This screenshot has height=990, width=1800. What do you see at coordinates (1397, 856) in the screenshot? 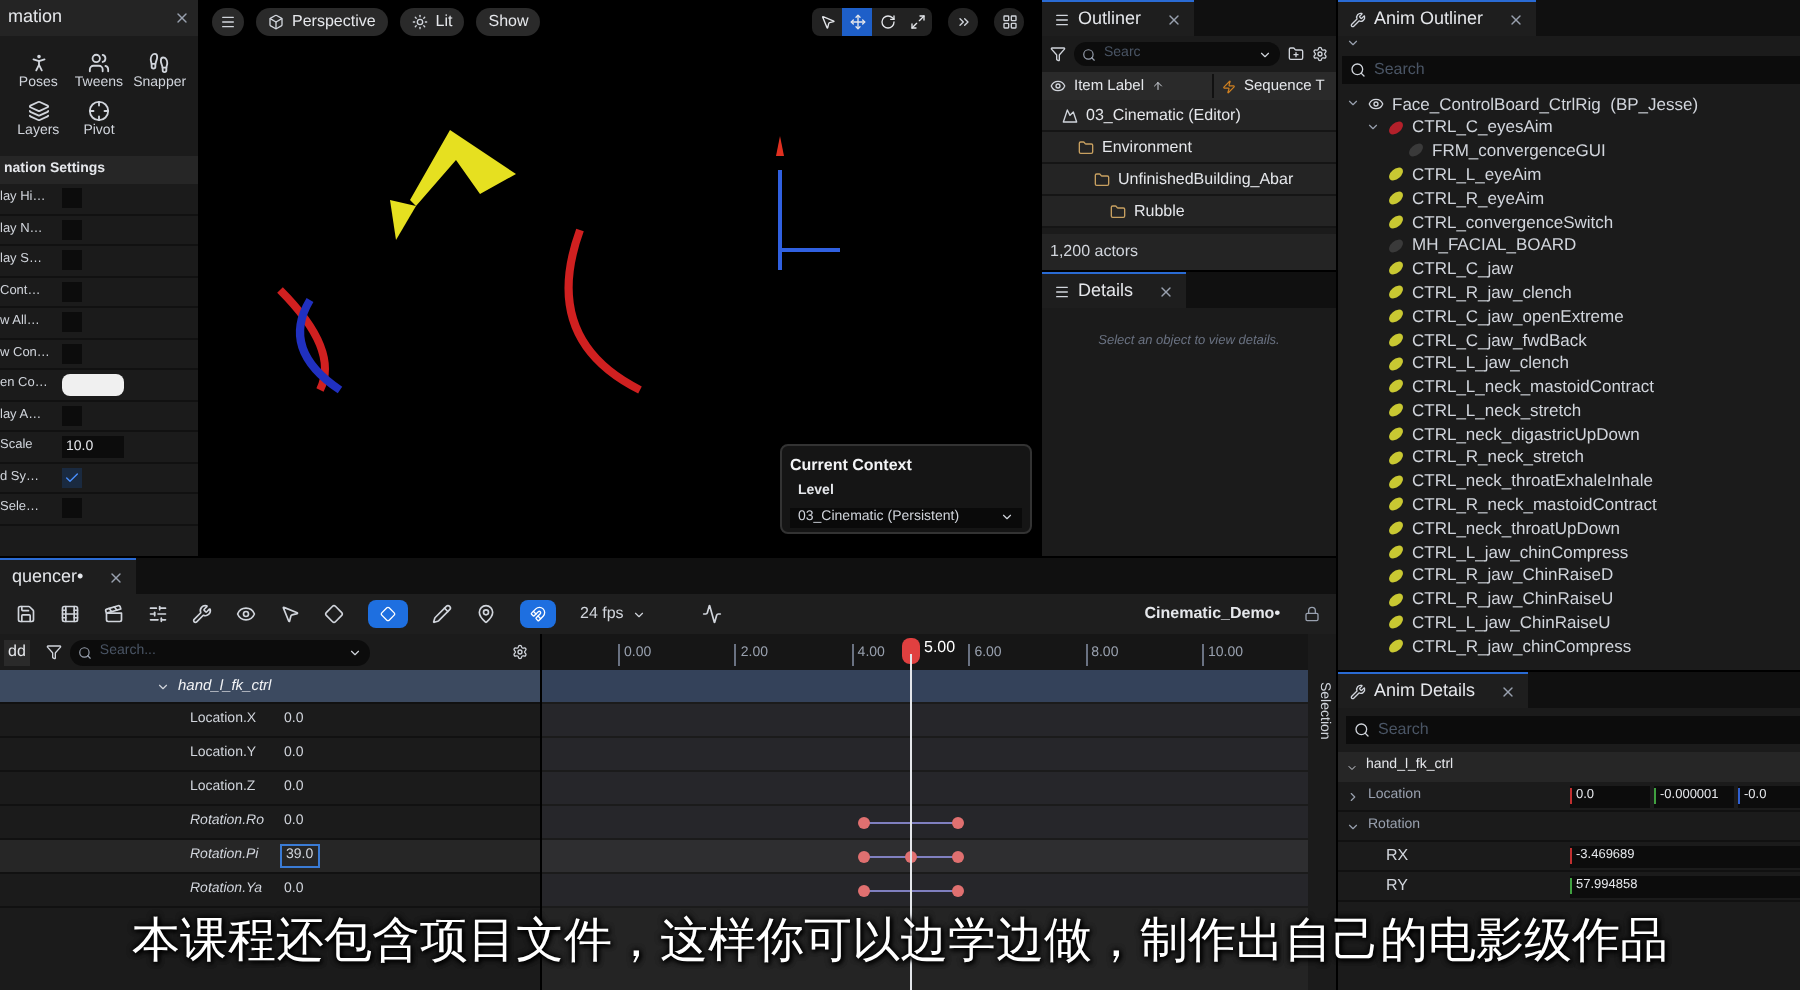
I see `property-label: RX` at bounding box center [1397, 856].